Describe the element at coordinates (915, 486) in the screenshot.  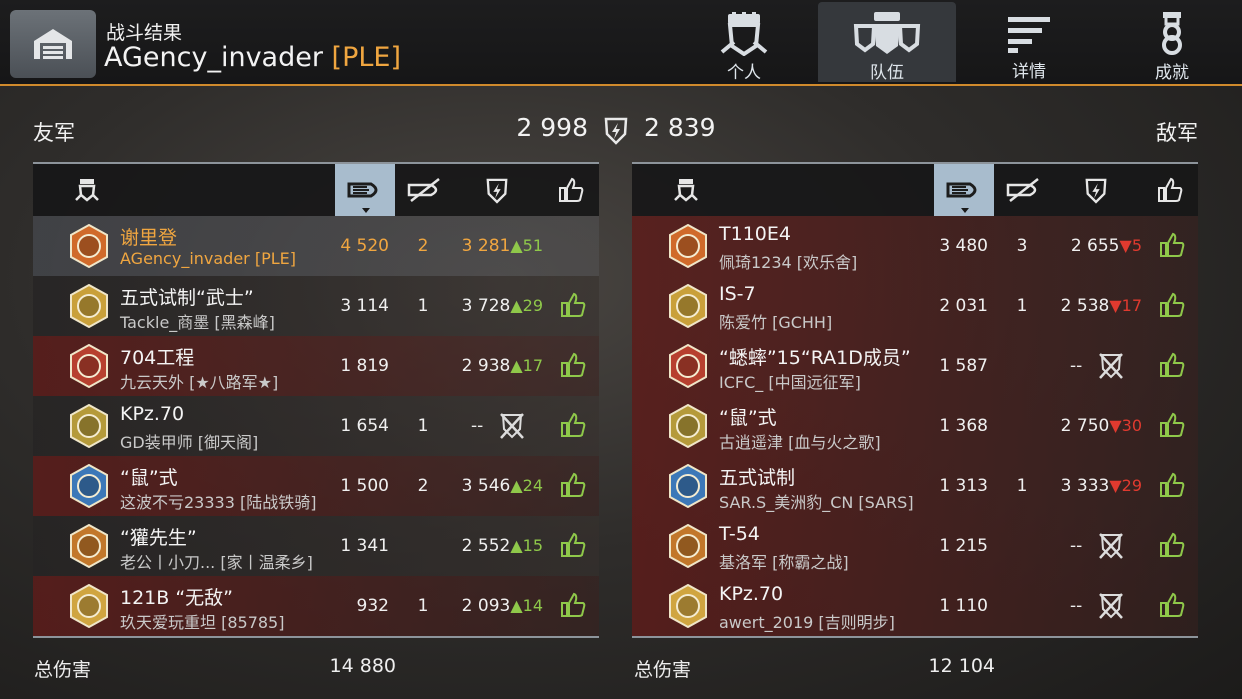
I see `player-row: 五式试制 SAR.S_美洲豹_CN [SARS] 1 313 1 3 333▼29` at that location.